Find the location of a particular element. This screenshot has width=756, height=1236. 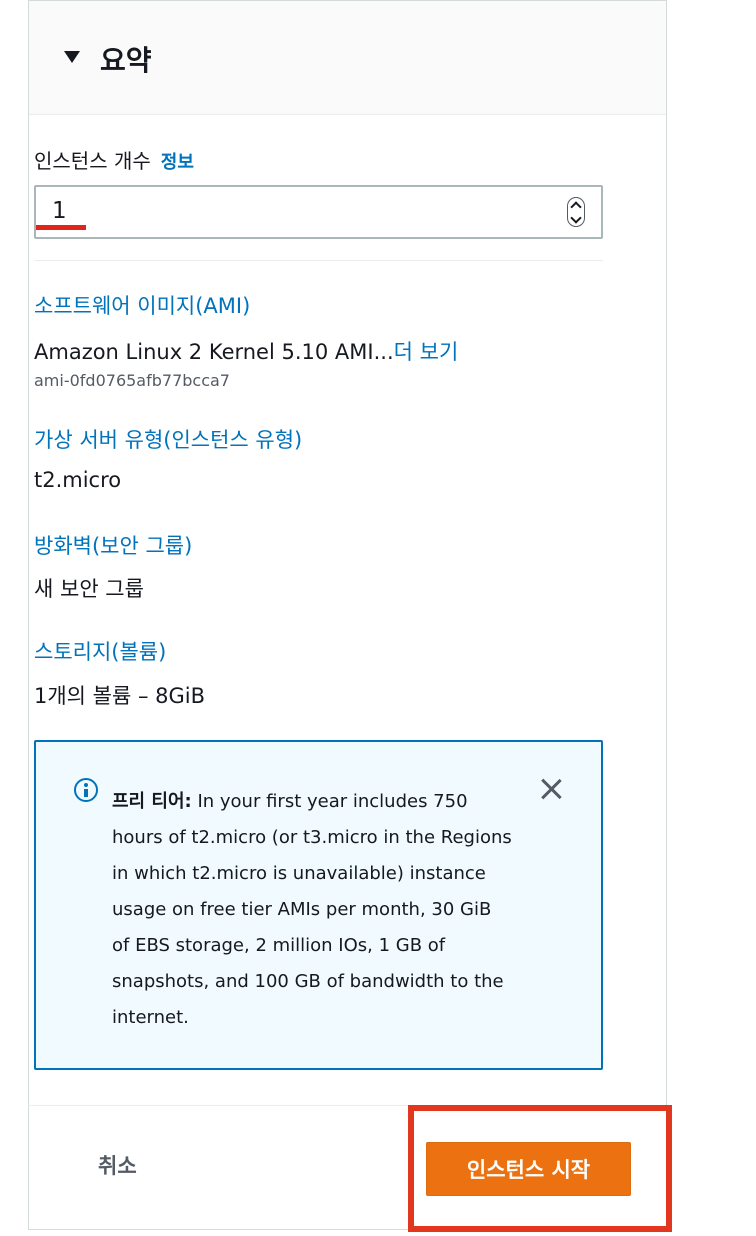

cancel-button: 취소 is located at coordinates (117, 1165).